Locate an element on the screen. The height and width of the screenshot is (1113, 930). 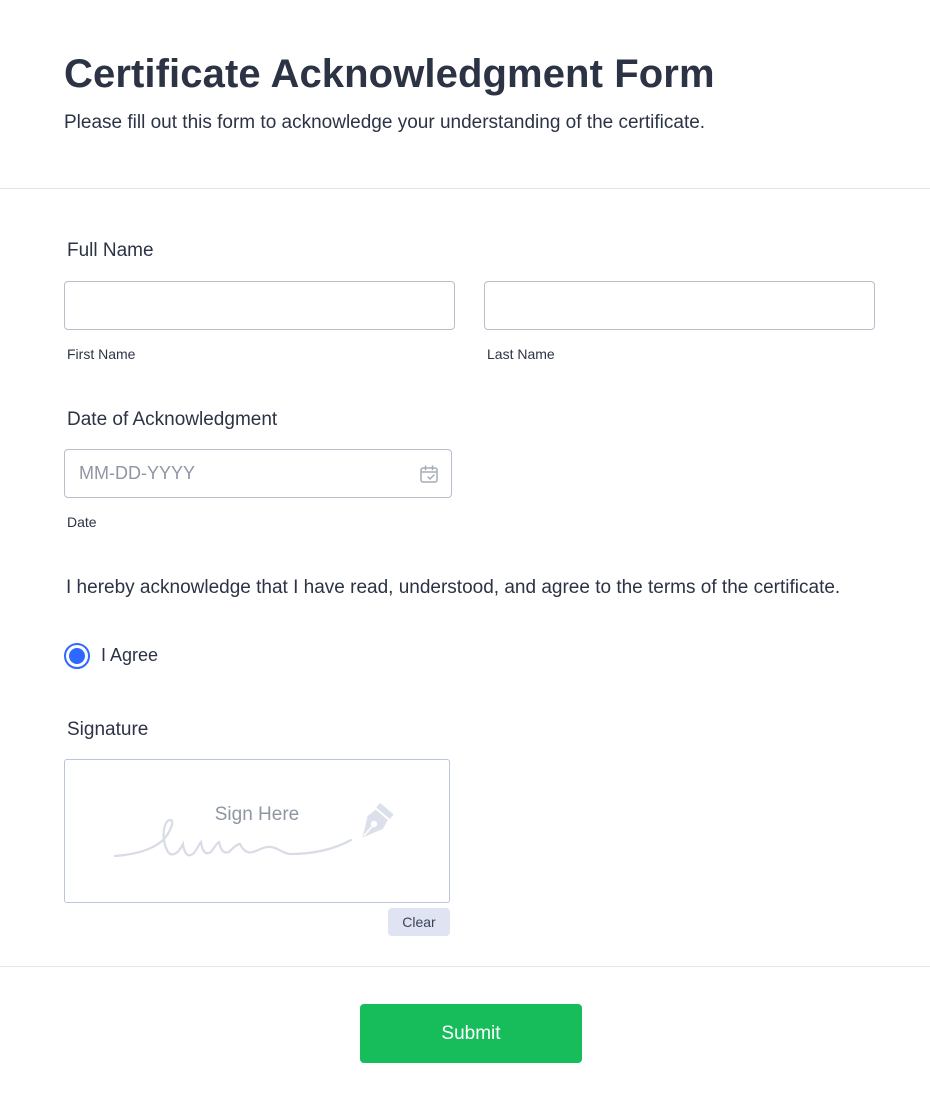
radio-outer-ring is located at coordinates (77, 656).